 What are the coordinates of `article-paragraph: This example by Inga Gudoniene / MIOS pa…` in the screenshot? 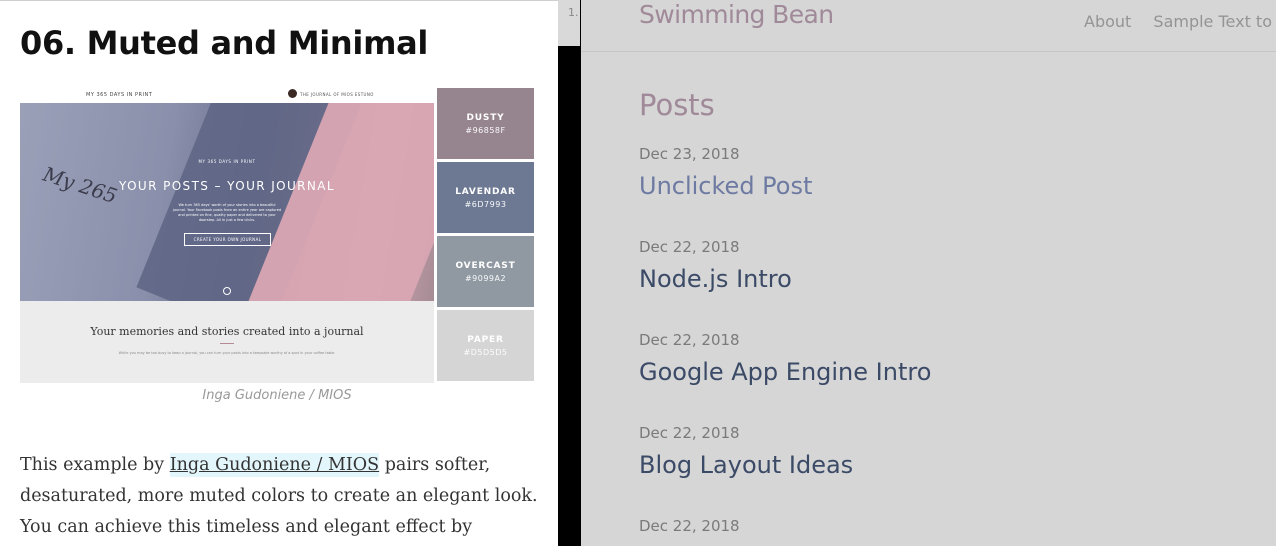 It's located at (285, 496).